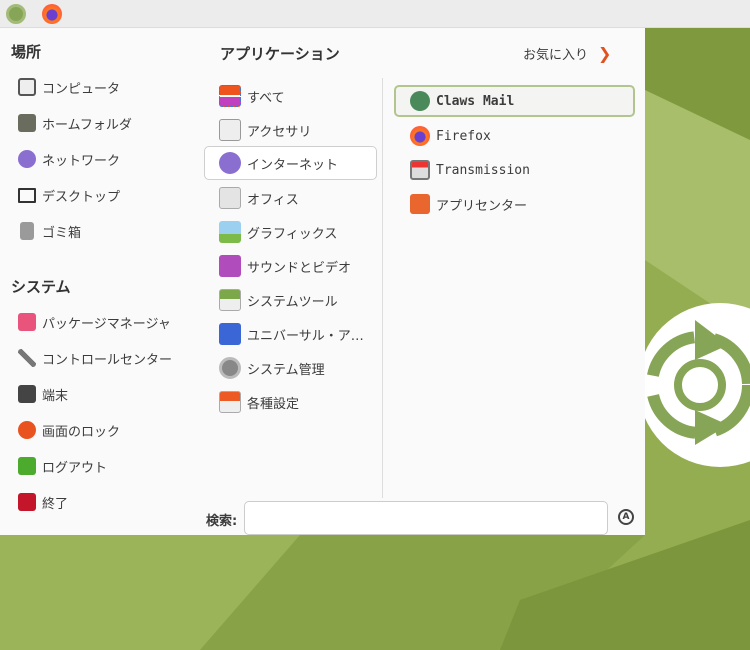 This screenshot has width=750, height=650. I want to click on network-icon, so click(27, 159).